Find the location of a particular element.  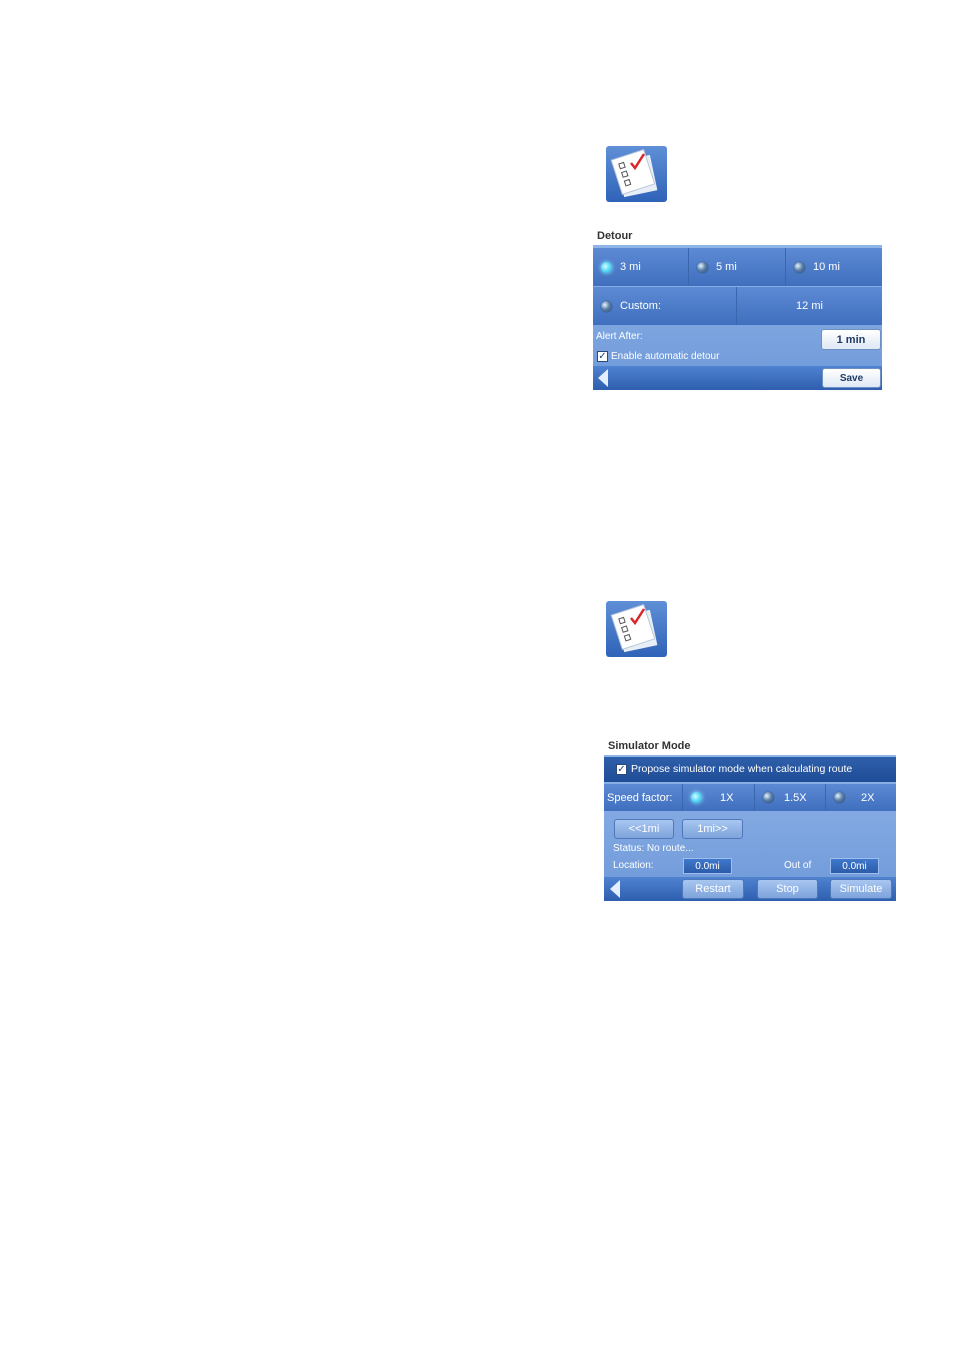

out-of-label: Out of is located at coordinates (798, 865).